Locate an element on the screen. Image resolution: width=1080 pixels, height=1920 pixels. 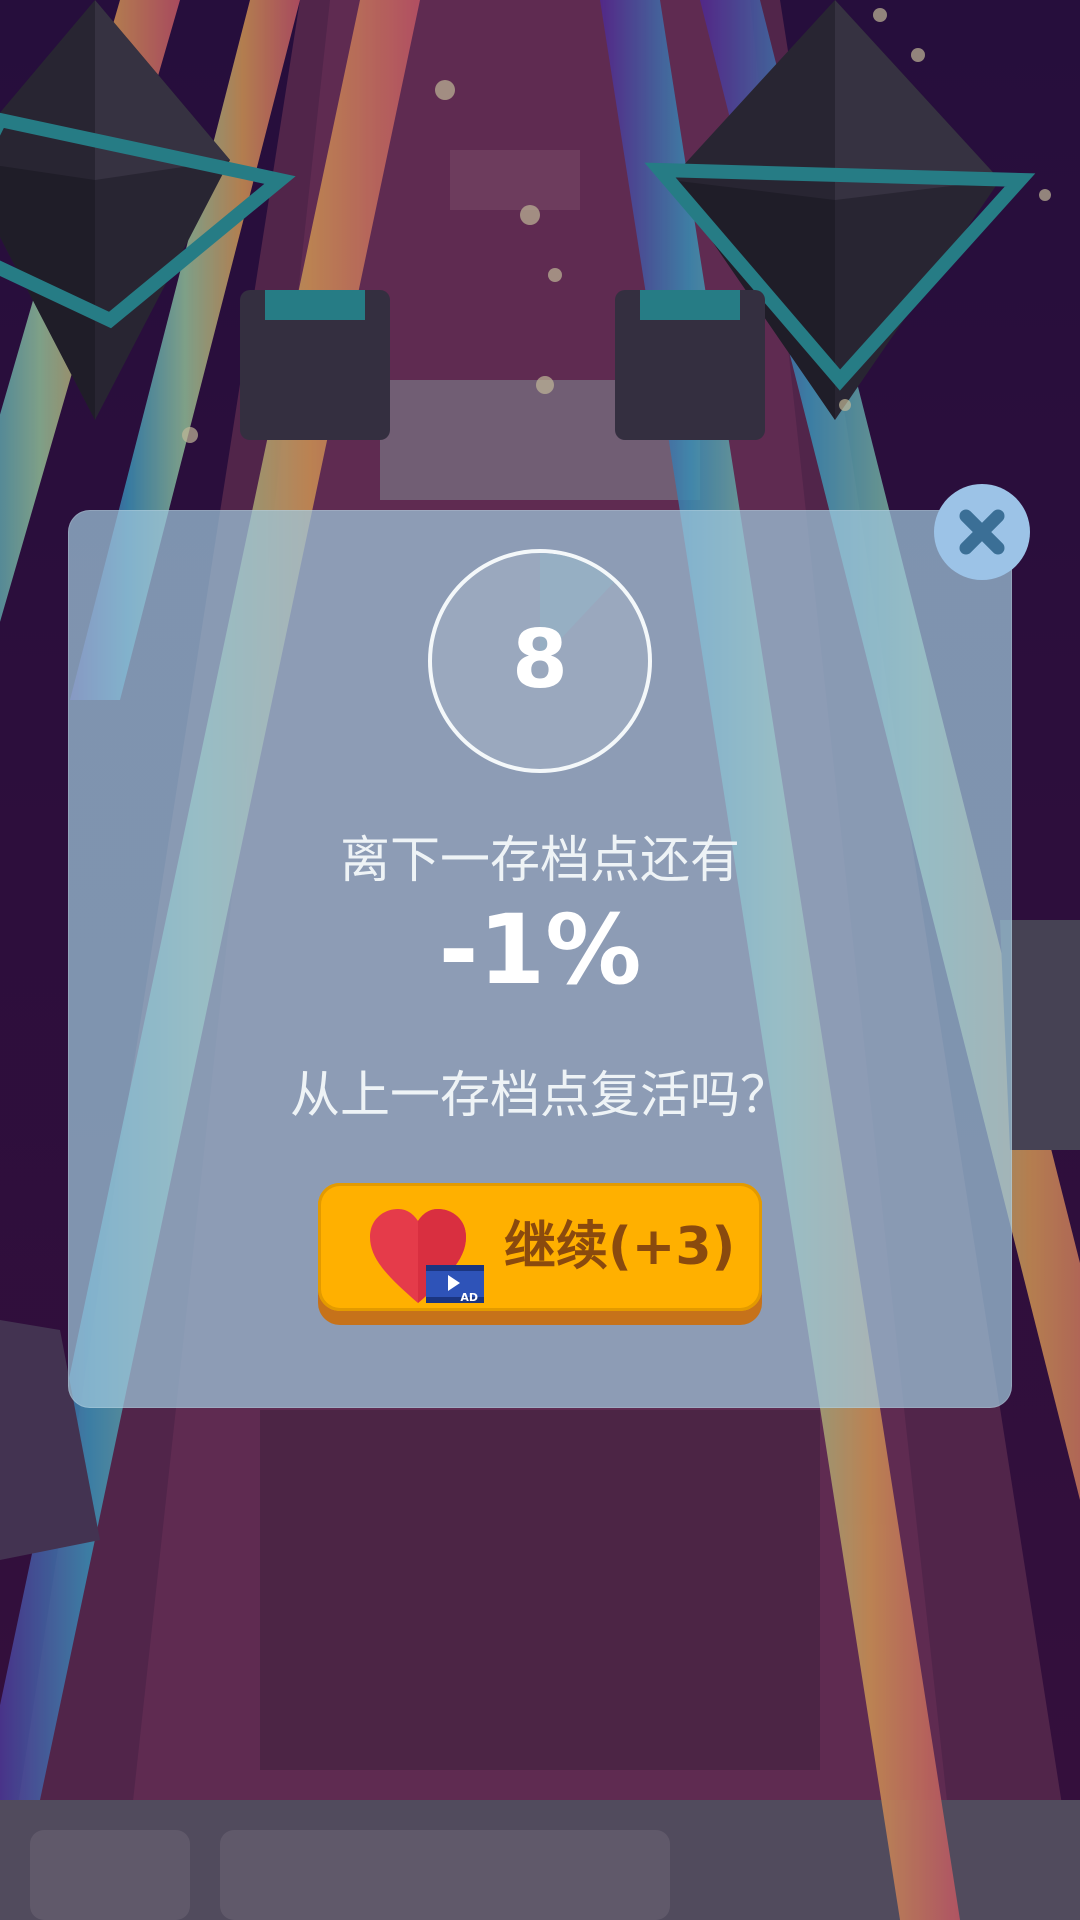
countdown-number: 8 is located at coordinates (540, 659).